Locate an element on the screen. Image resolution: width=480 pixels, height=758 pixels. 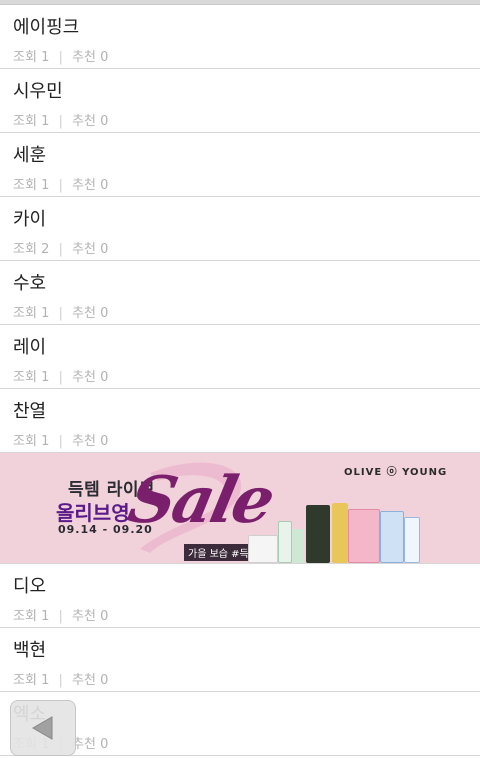
list-item: 디오 조회 1 | 추천 0 is located at coordinates (240, 596).